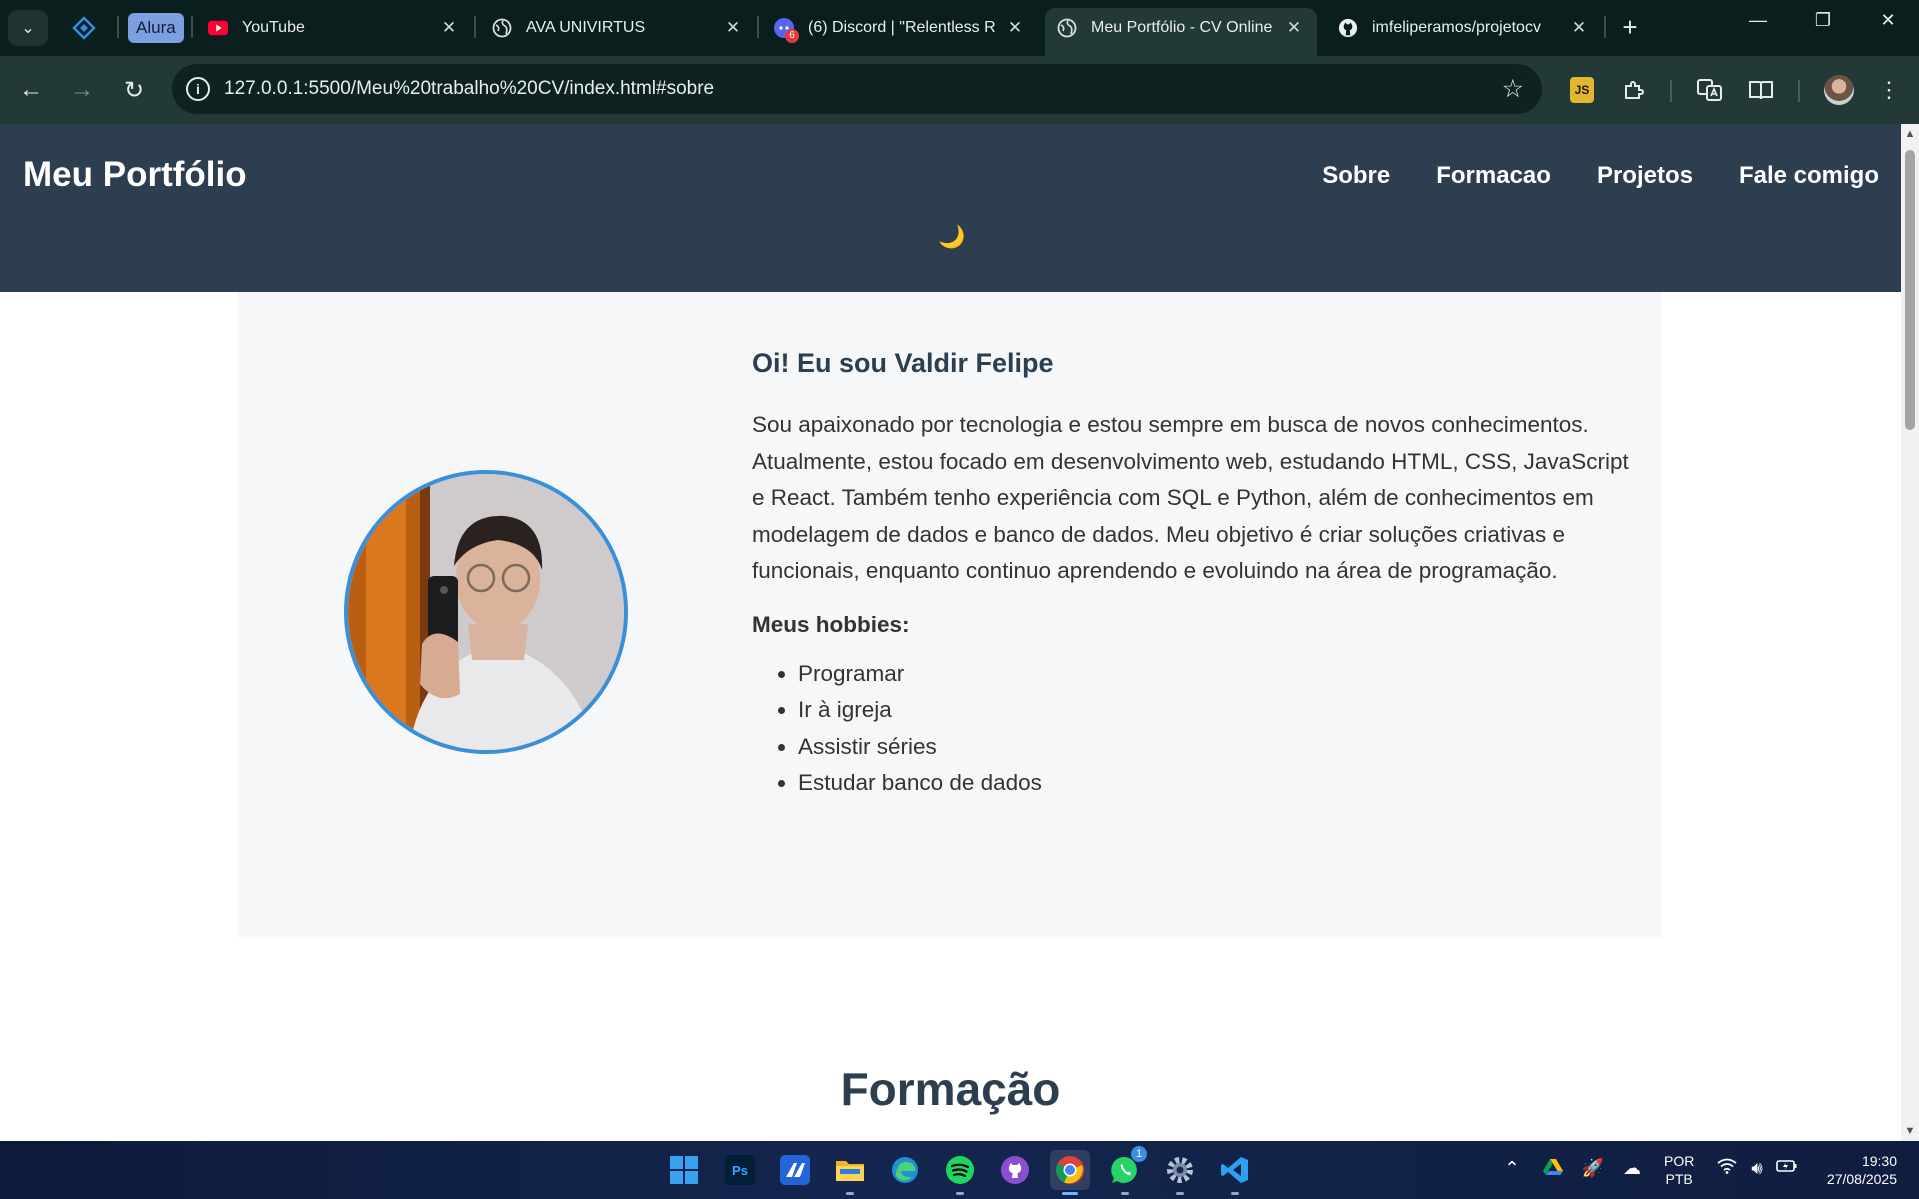 The height and width of the screenshot is (1199, 1919). I want to click on tab-title: imfeliperamos/projetocv, so click(1456, 27).